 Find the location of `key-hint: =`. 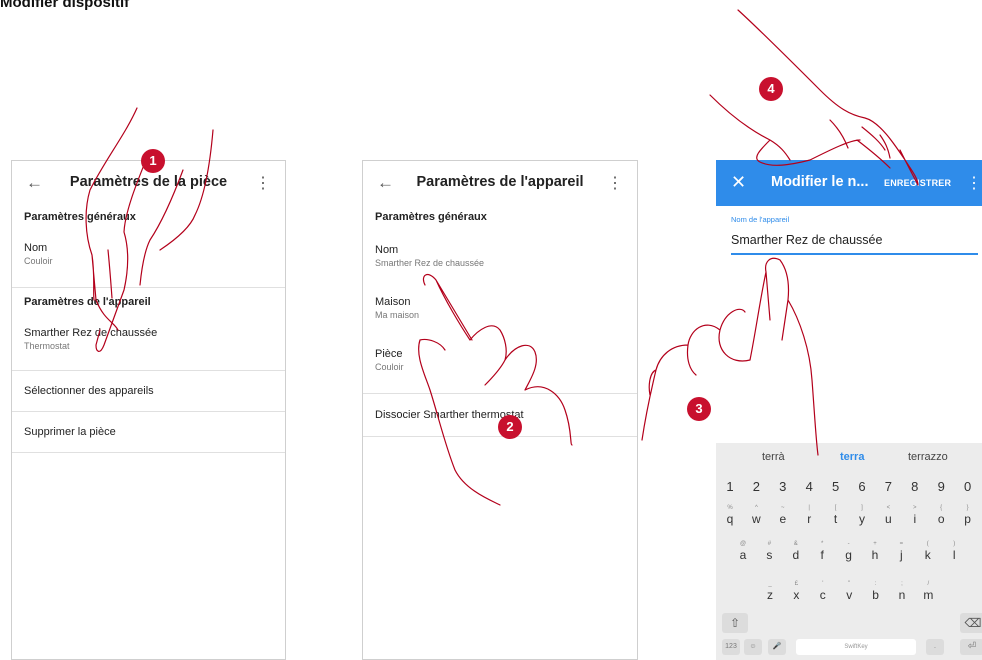

key-hint: = is located at coordinates (901, 544).